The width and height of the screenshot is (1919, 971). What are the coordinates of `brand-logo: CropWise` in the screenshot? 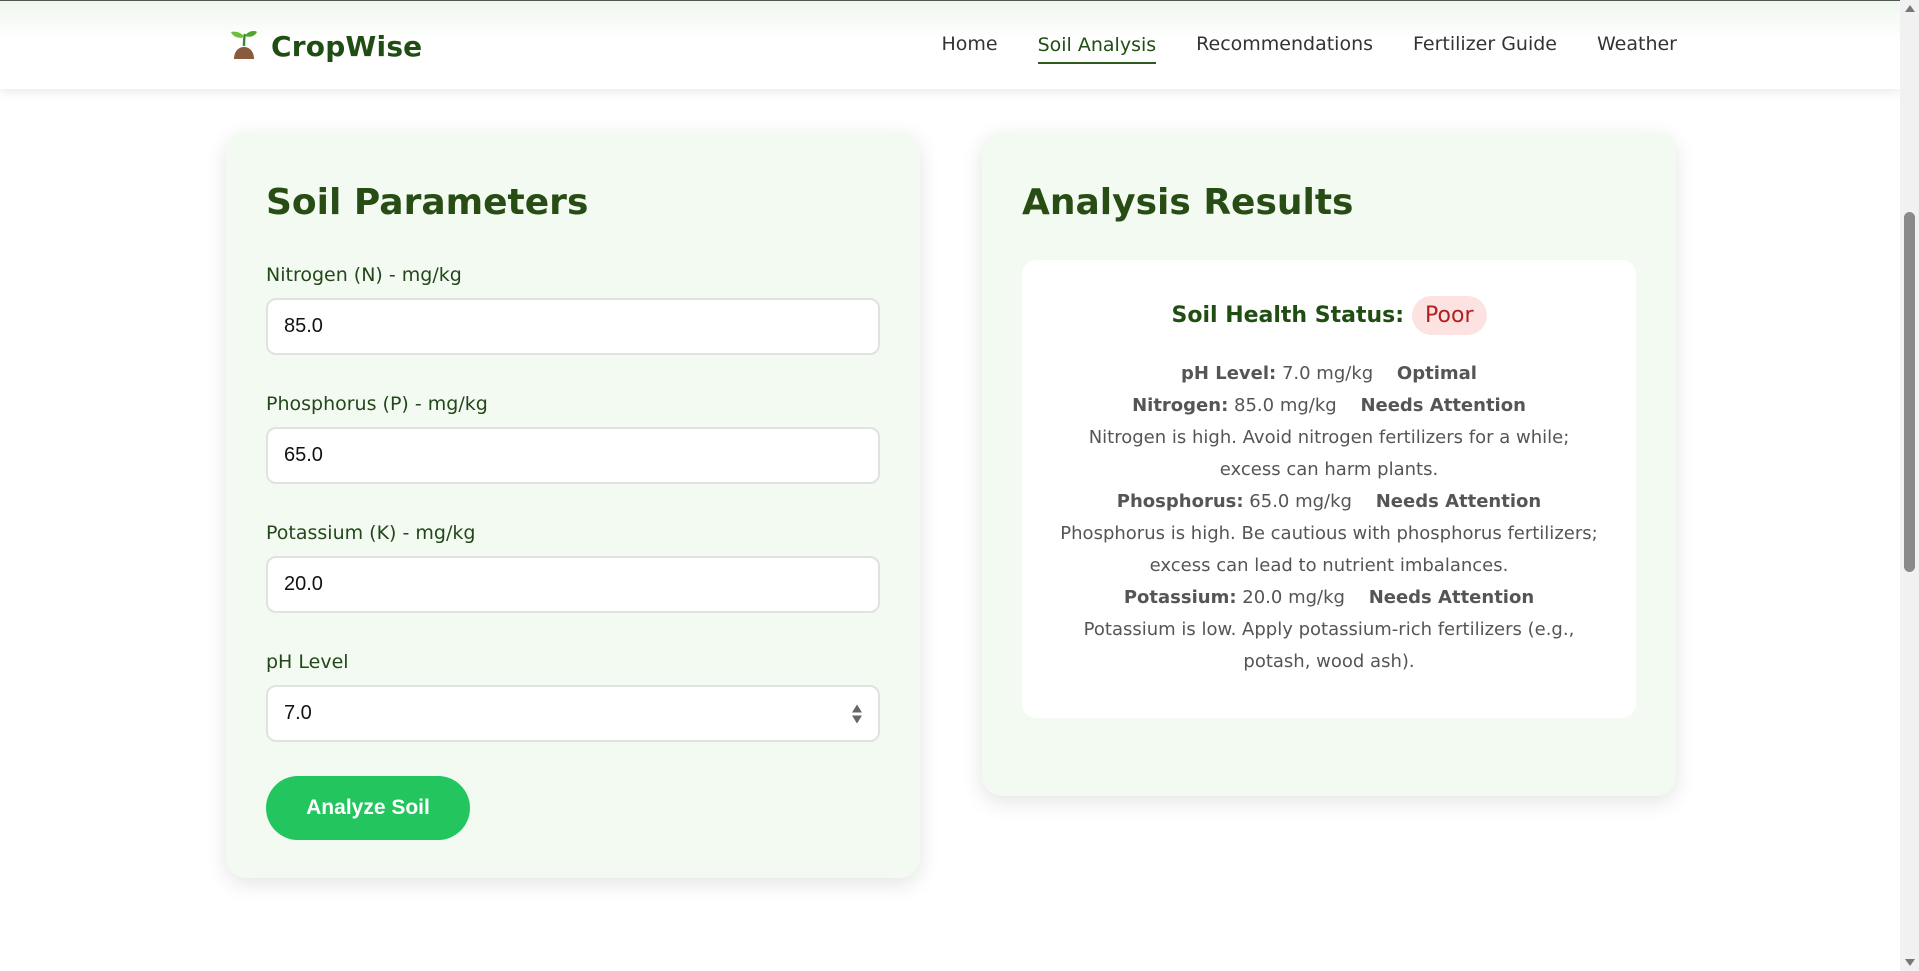 It's located at (325, 46).